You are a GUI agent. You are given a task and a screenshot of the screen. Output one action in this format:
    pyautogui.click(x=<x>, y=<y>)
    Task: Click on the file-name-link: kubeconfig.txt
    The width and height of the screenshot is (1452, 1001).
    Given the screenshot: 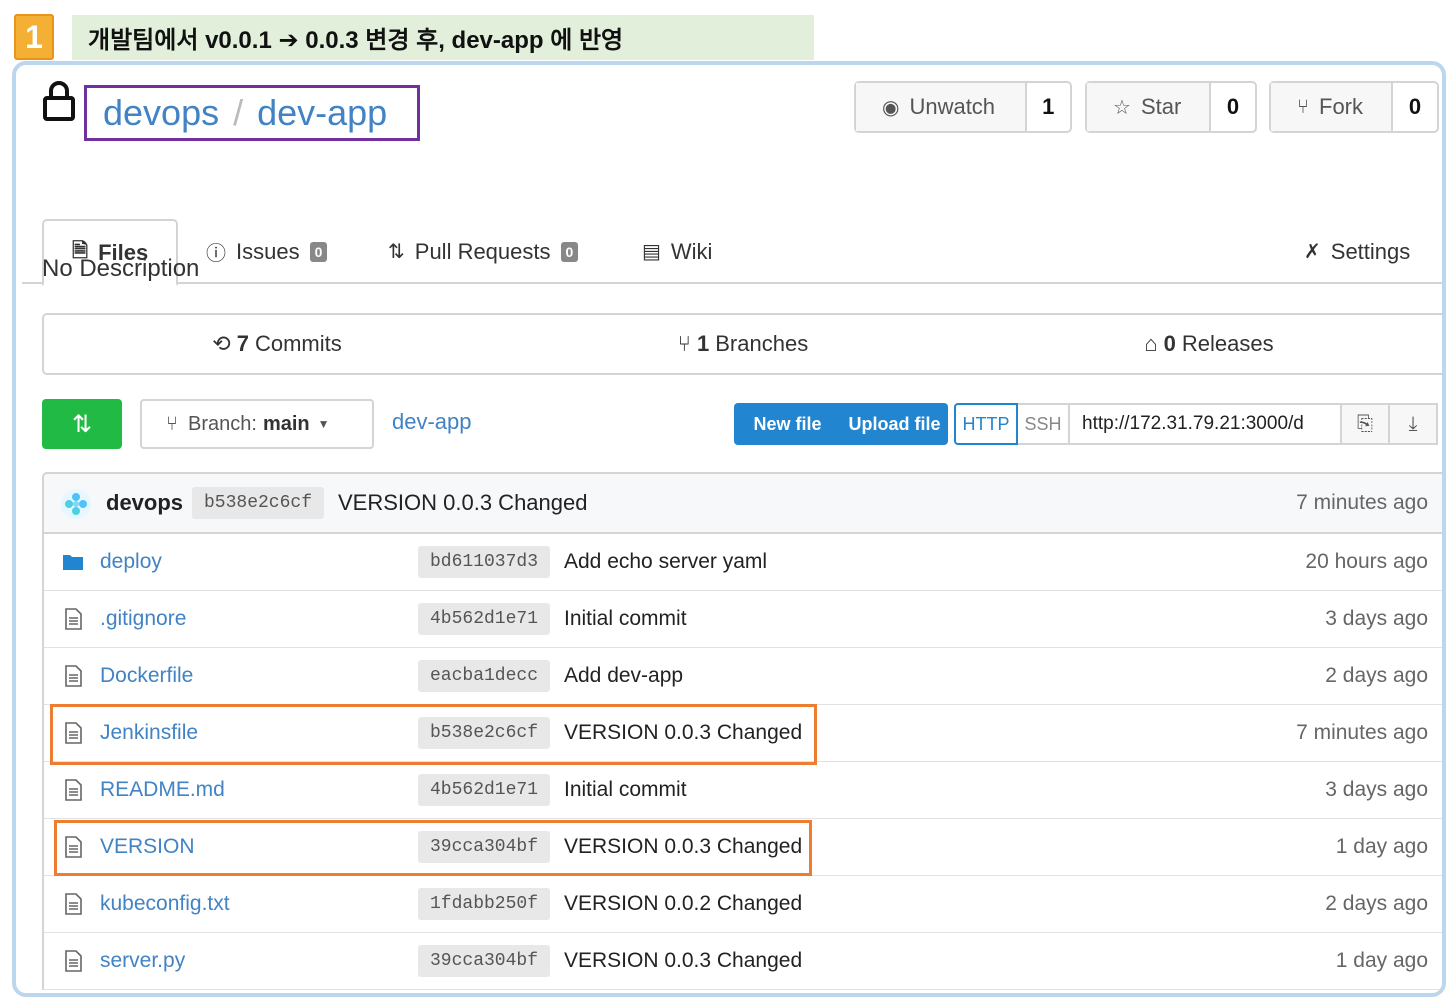 What is the action you would take?
    pyautogui.click(x=165, y=904)
    